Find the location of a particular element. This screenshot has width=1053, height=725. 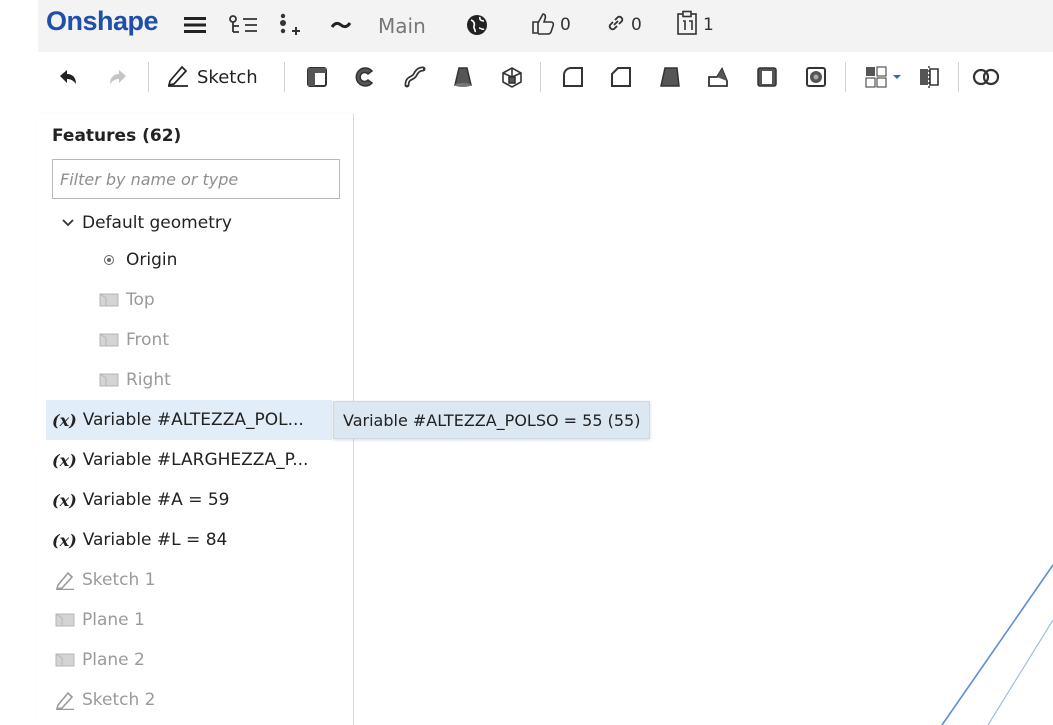

filter-input: Filter by name or type is located at coordinates (196, 179).